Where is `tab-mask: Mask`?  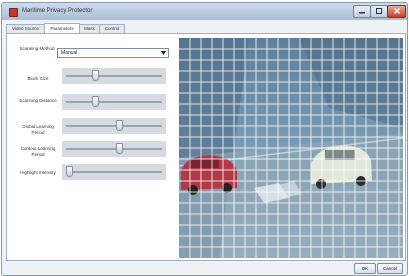
tab-mask: Mask is located at coordinates (89, 28).